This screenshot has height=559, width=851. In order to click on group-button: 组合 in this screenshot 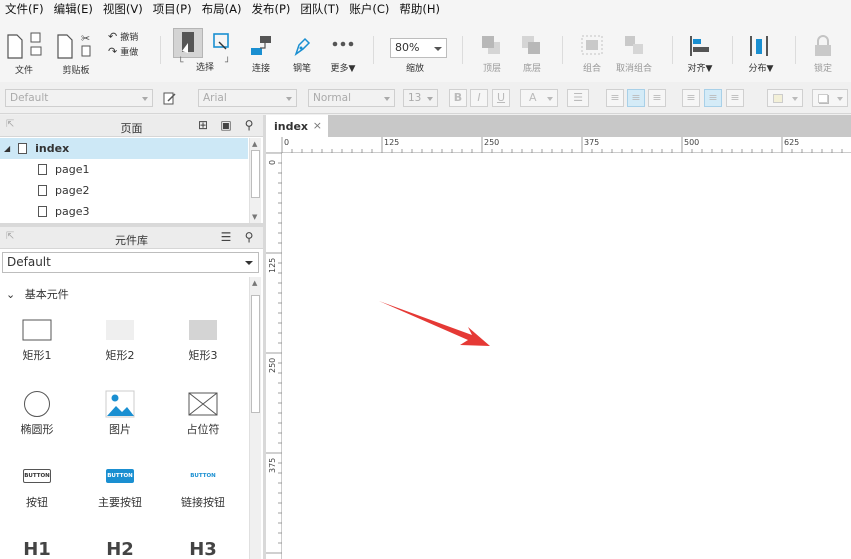, I will do `click(592, 54)`.